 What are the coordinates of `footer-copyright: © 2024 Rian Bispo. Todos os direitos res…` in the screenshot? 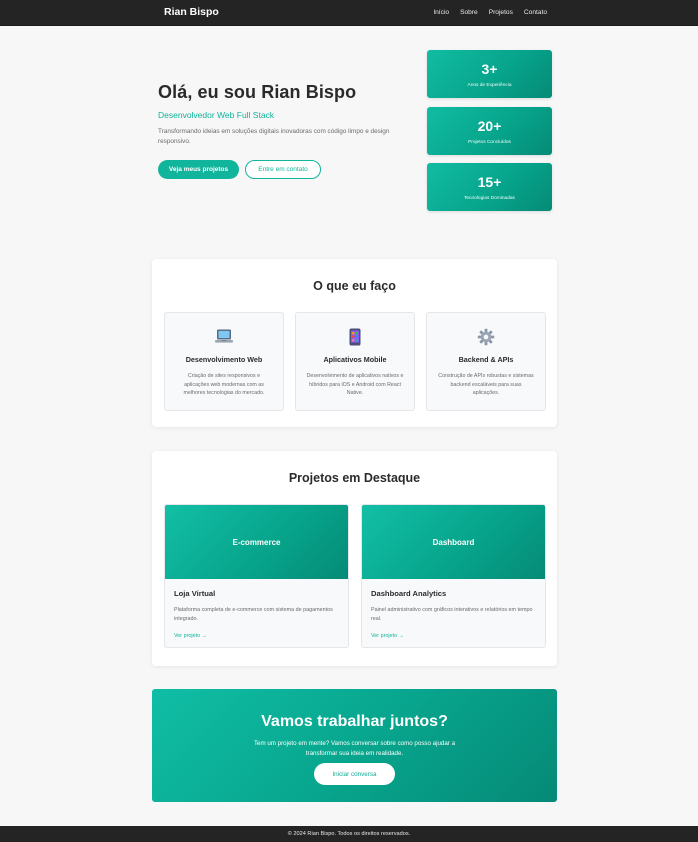 It's located at (349, 834).